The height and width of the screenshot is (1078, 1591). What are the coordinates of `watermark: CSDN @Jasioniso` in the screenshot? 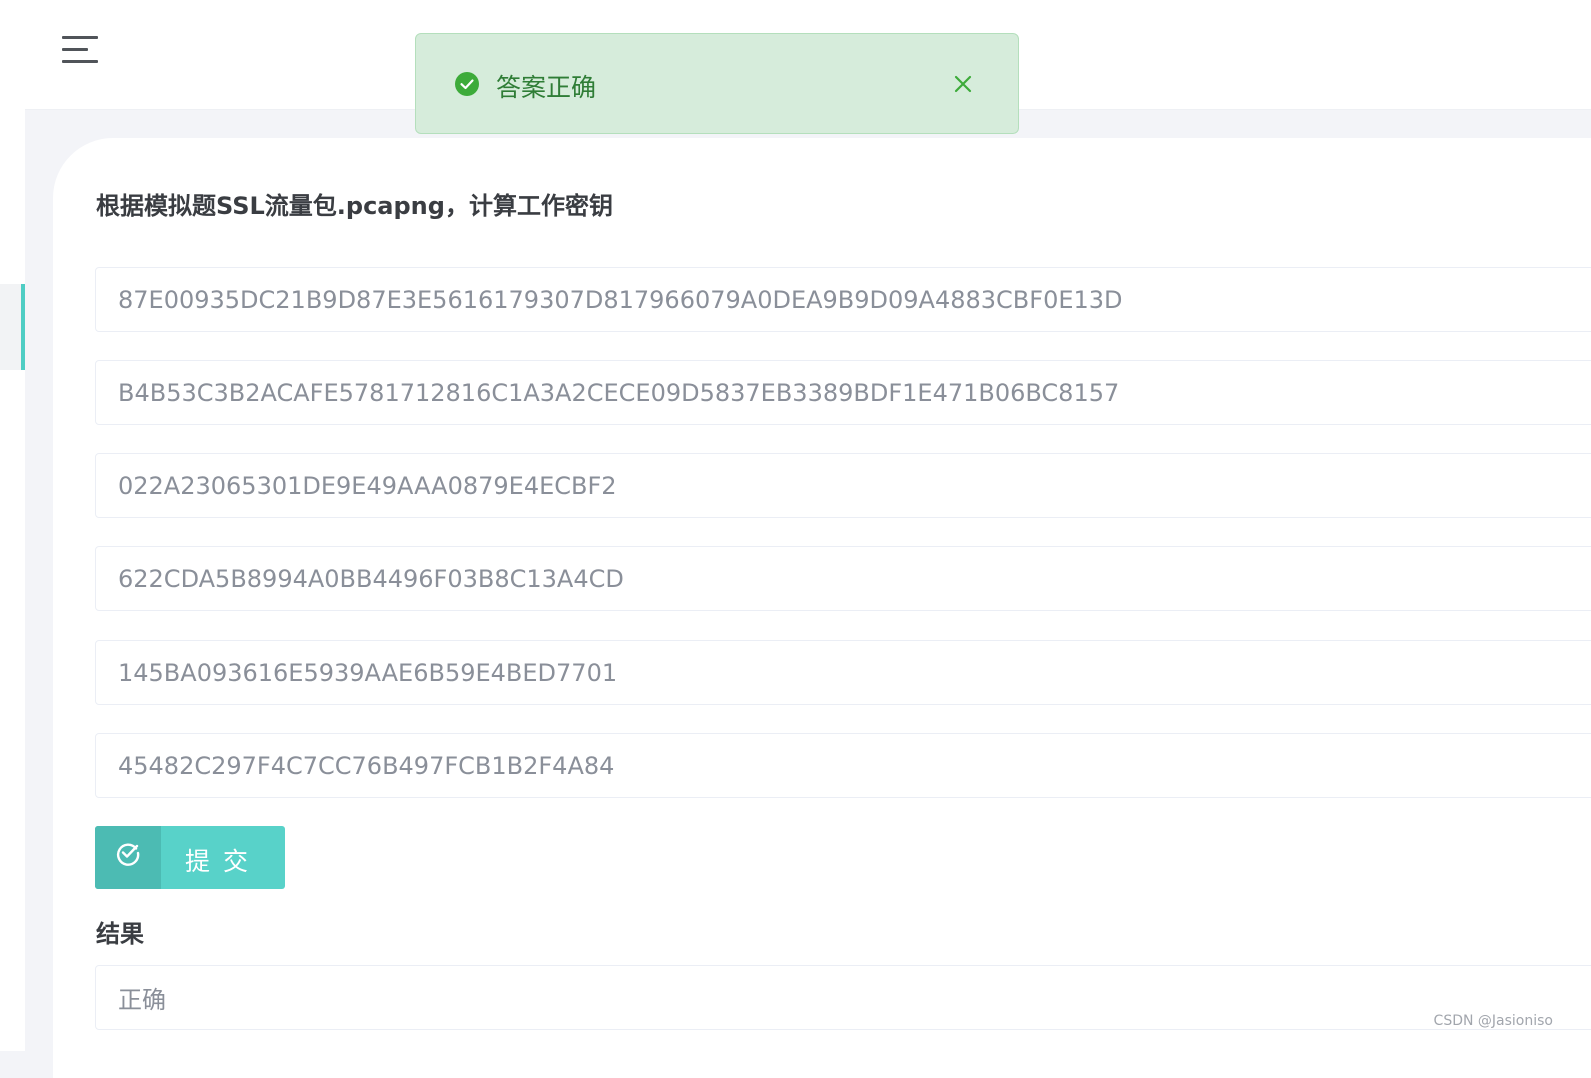 It's located at (1493, 1021).